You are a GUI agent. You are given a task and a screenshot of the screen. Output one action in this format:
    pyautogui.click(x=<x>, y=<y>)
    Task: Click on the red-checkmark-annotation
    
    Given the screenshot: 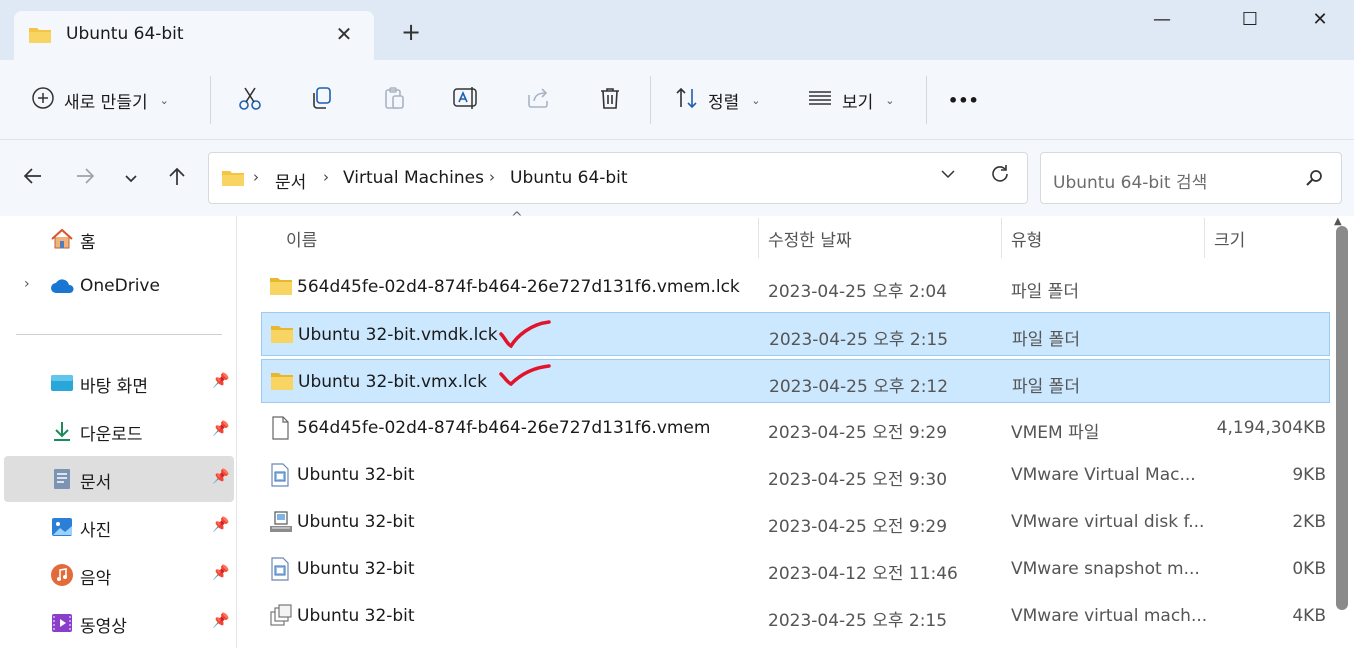 What is the action you would take?
    pyautogui.click(x=525, y=334)
    